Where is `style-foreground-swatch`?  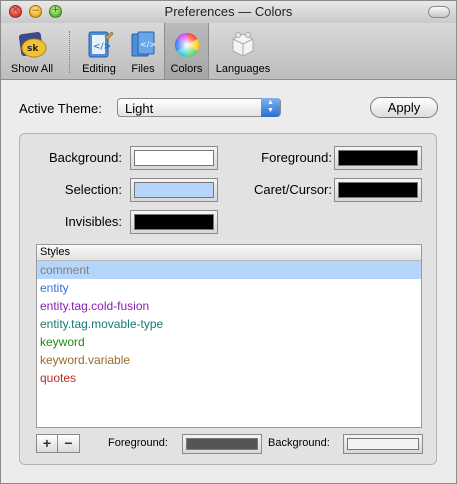
style-foreground-swatch is located at coordinates (222, 444).